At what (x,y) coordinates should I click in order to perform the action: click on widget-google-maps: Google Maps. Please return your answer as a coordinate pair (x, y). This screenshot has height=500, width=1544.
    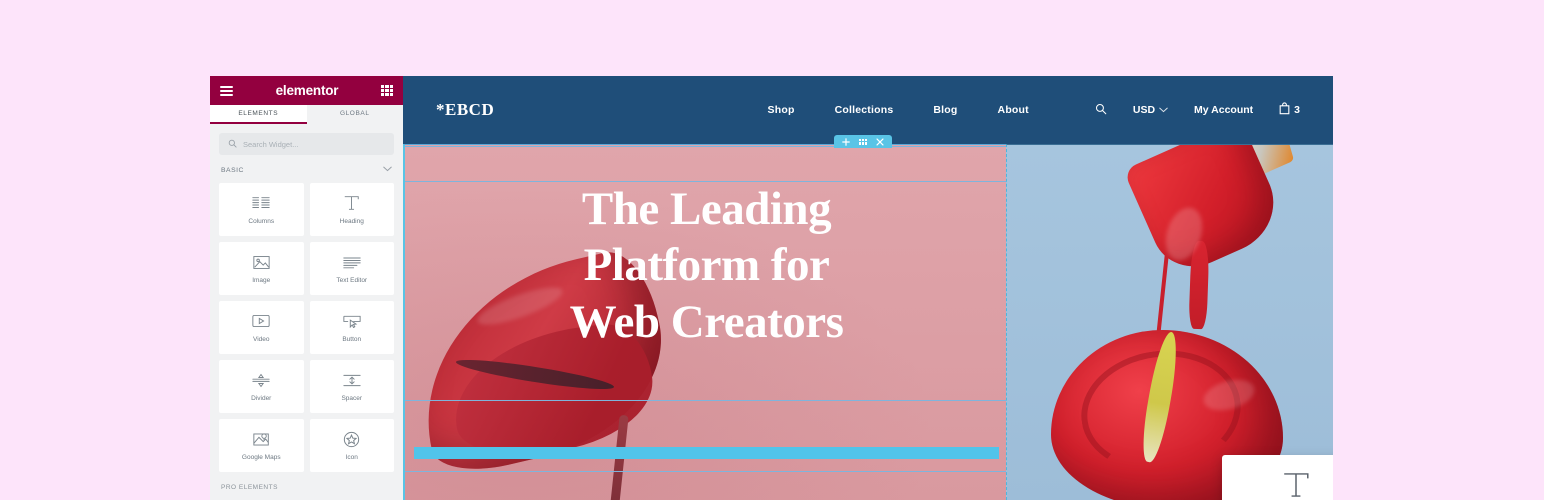
    Looking at the image, I should click on (261, 445).